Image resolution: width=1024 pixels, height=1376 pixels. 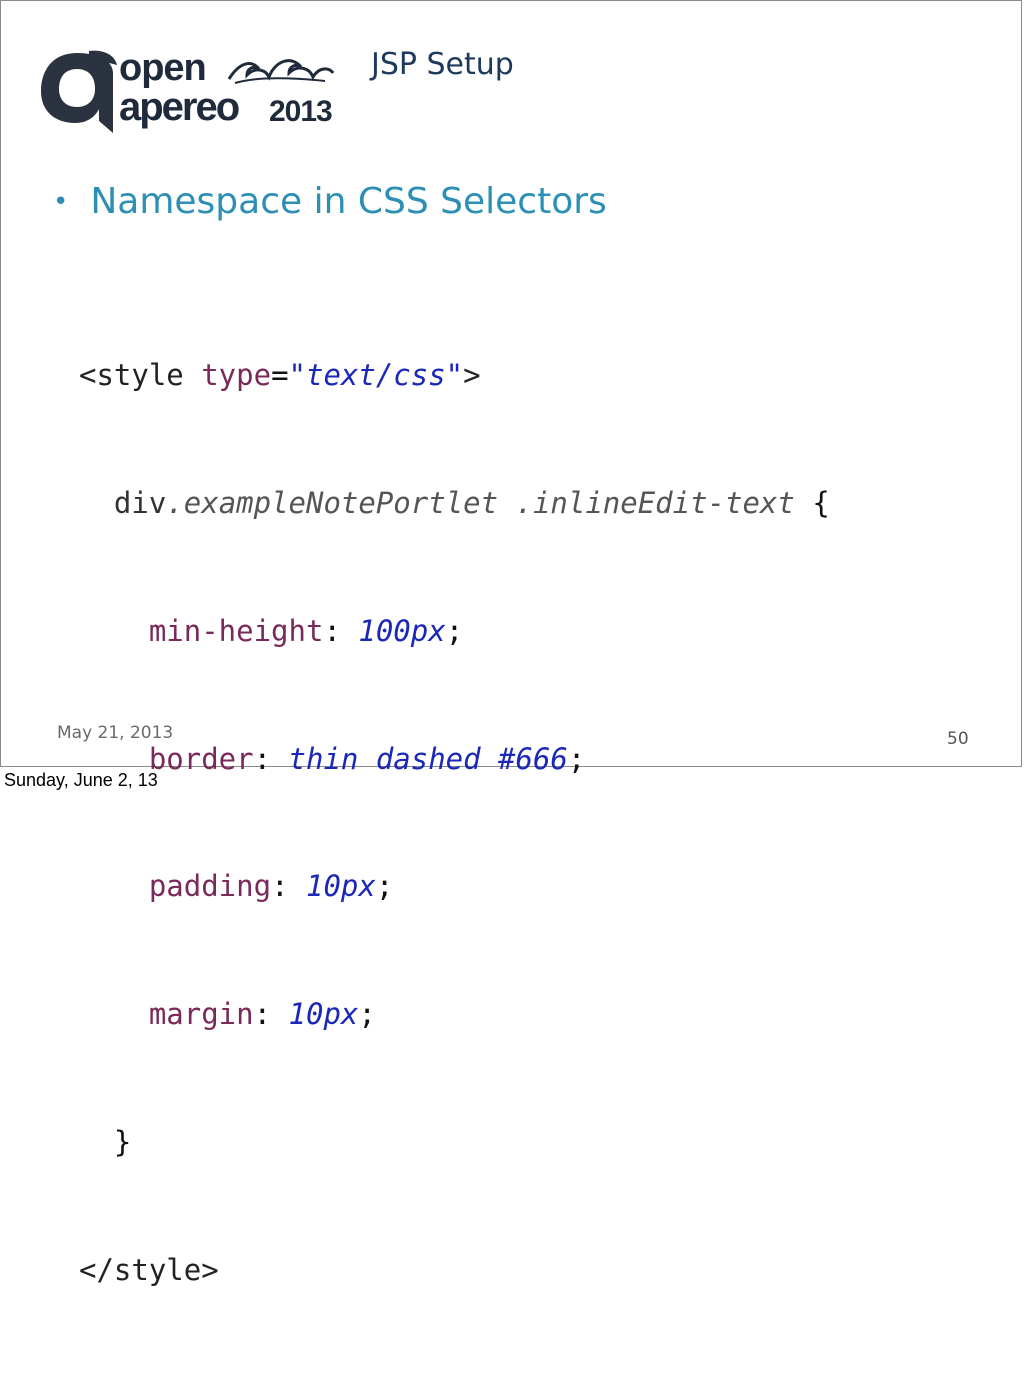 I want to click on logo-apereo-text: apereo, so click(x=179, y=107).